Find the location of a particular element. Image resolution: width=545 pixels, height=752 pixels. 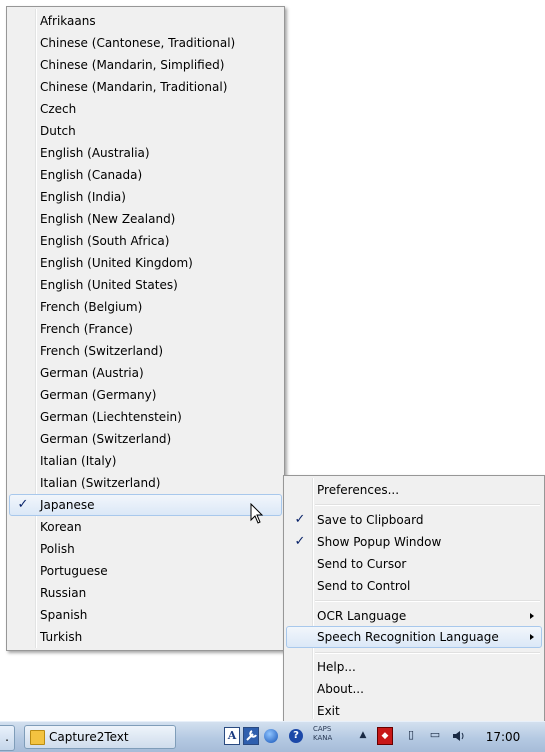

language-item: Portuguese is located at coordinates (145, 571).